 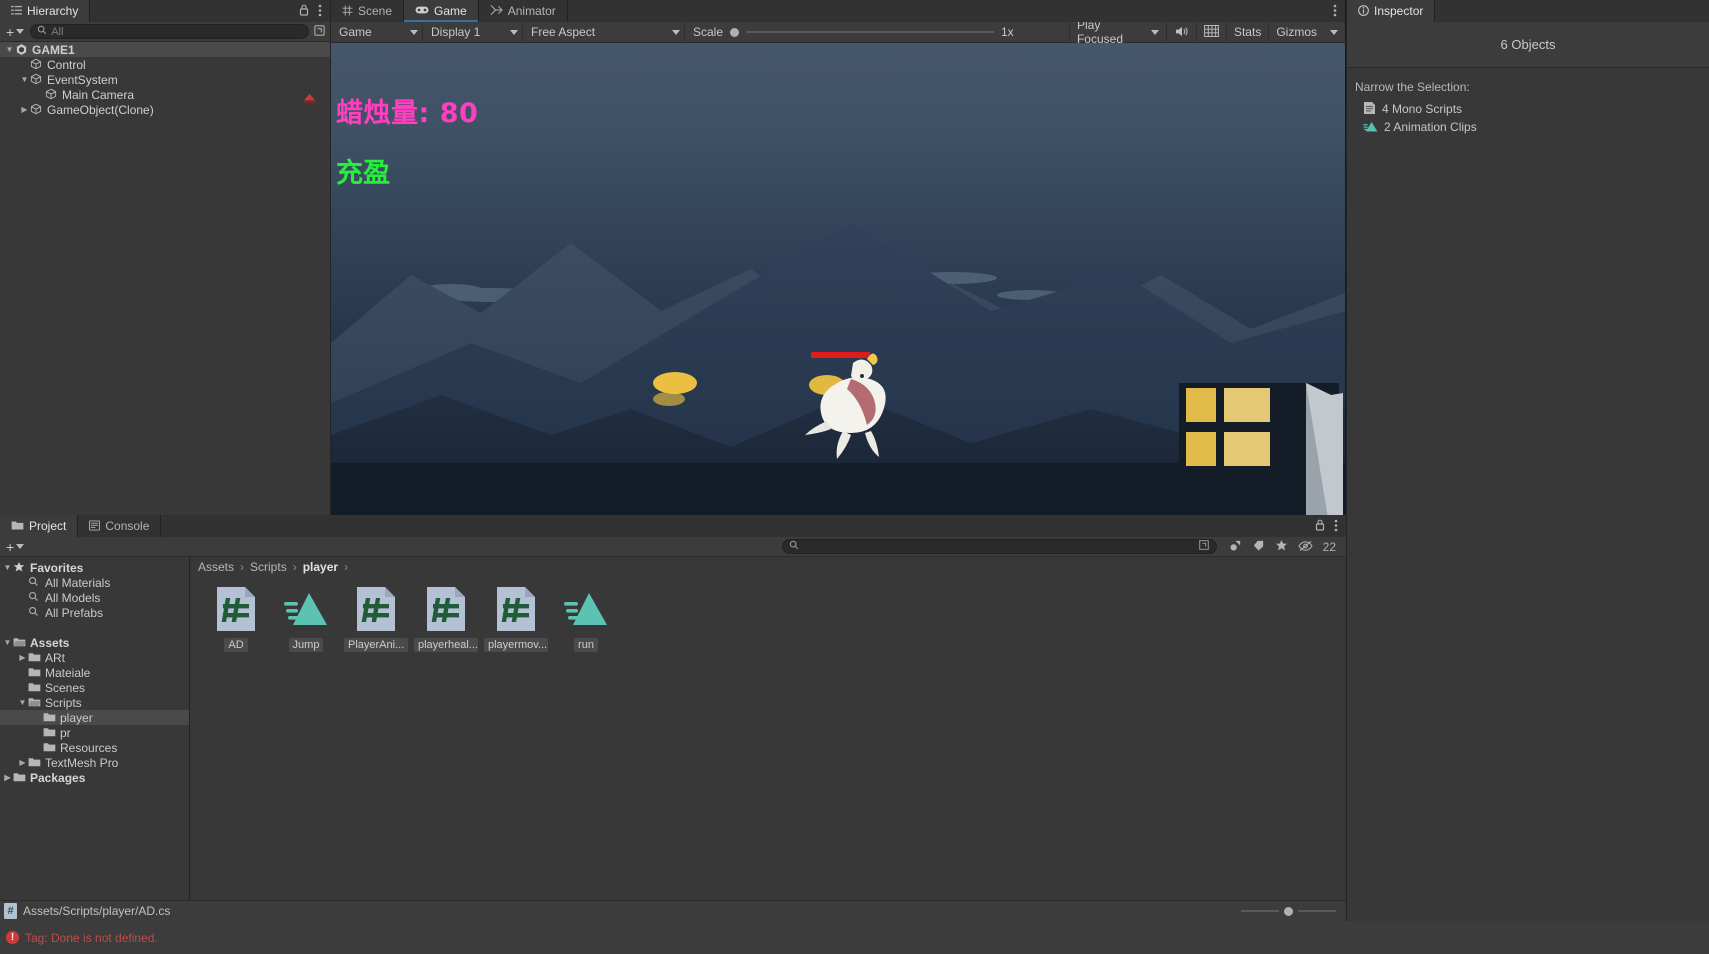 I want to click on project-tree-item: ▼ Assets, so click(x=94, y=642).